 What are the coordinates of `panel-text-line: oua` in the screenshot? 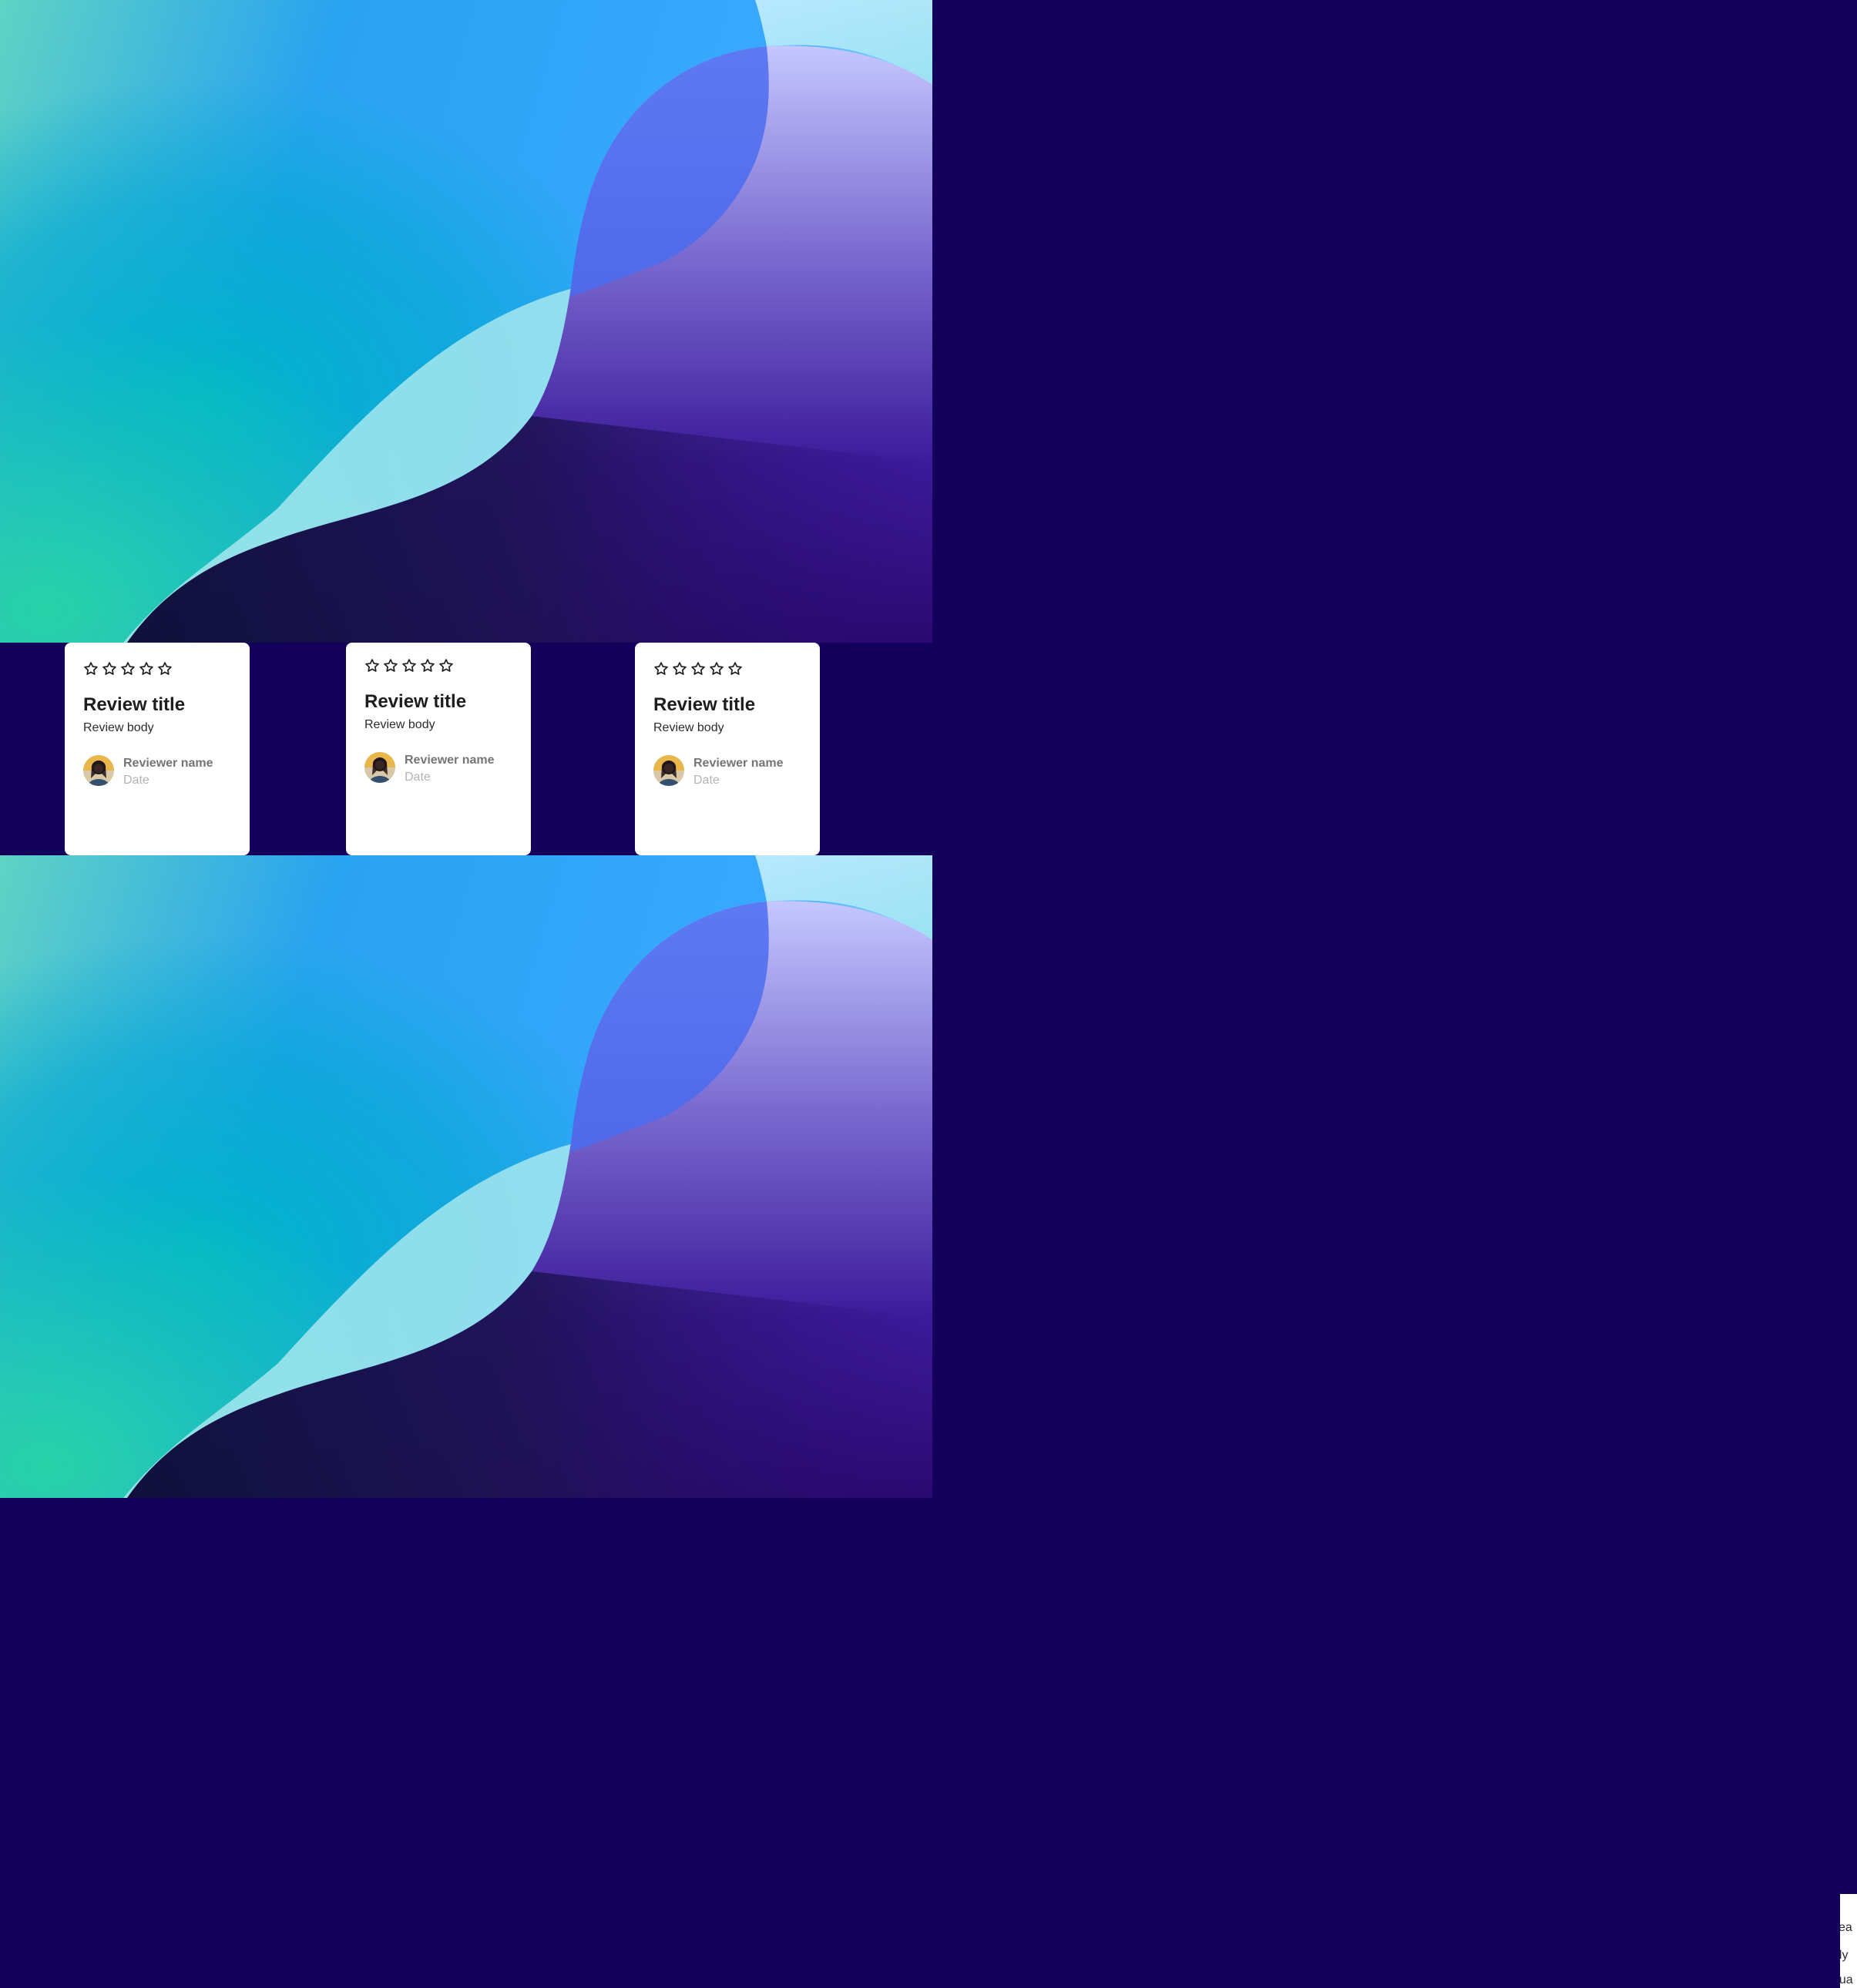 It's located at (1847, 1979).